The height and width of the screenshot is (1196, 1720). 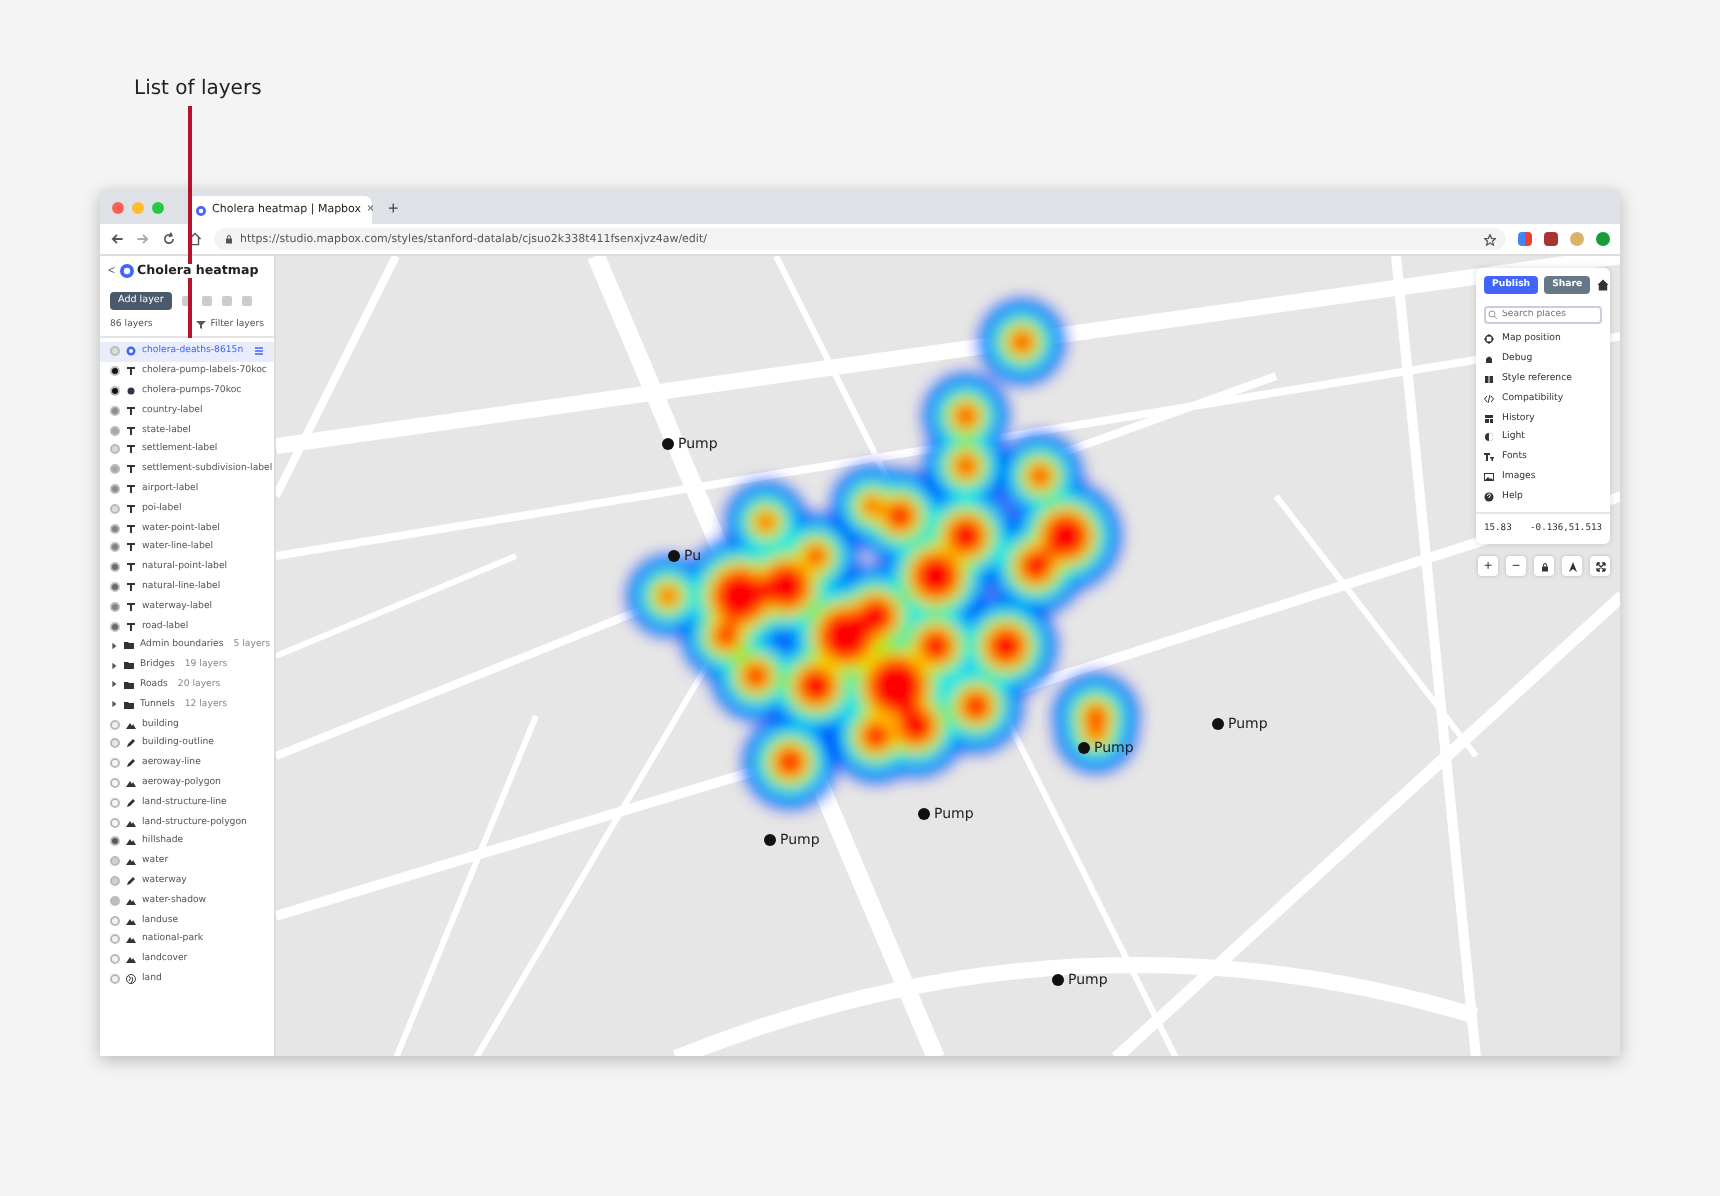 I want to click on house-icon, so click(x=1603, y=285).